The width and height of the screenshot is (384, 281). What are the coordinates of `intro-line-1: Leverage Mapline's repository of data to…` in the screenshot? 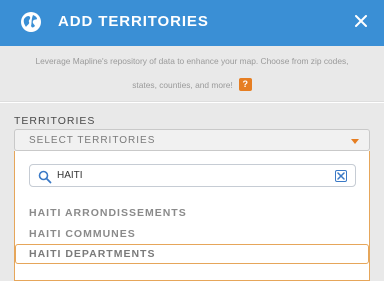 It's located at (192, 61).